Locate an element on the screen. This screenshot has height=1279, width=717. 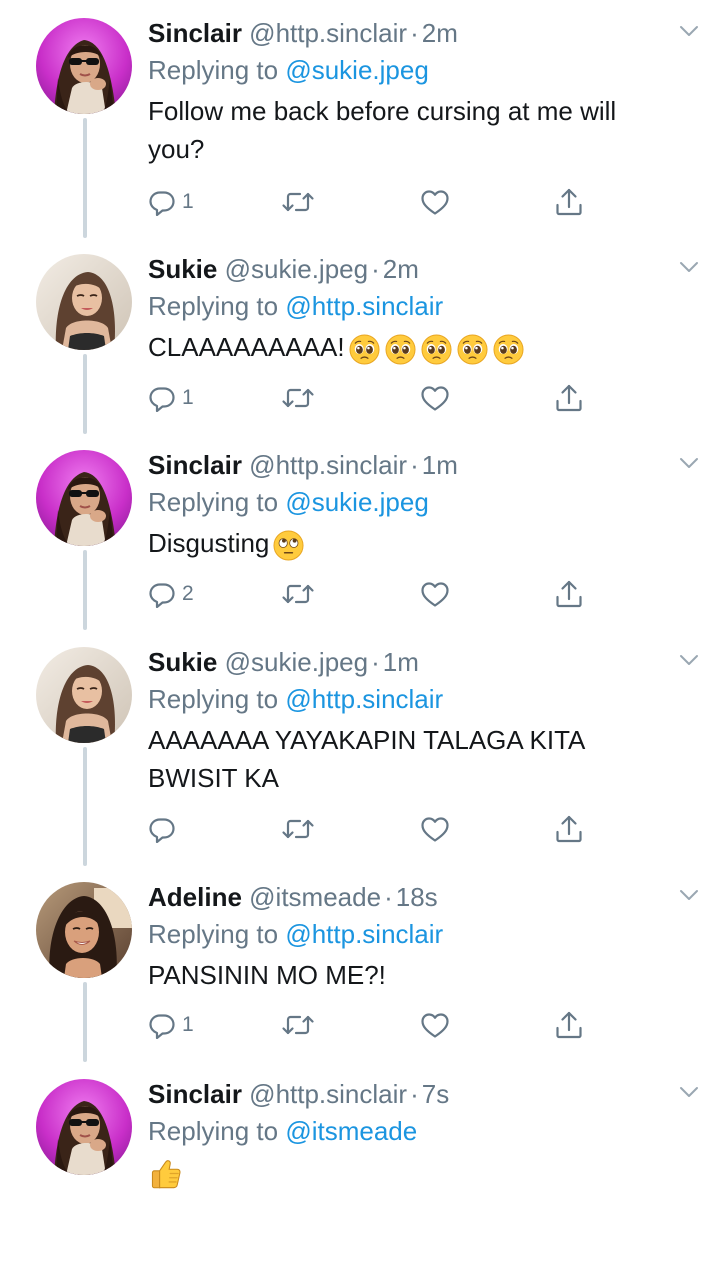
tweet-text-content: AAAAAAA YAYAKAPIN TALAGA KITA BWISIT KA is located at coordinates (370, 759).